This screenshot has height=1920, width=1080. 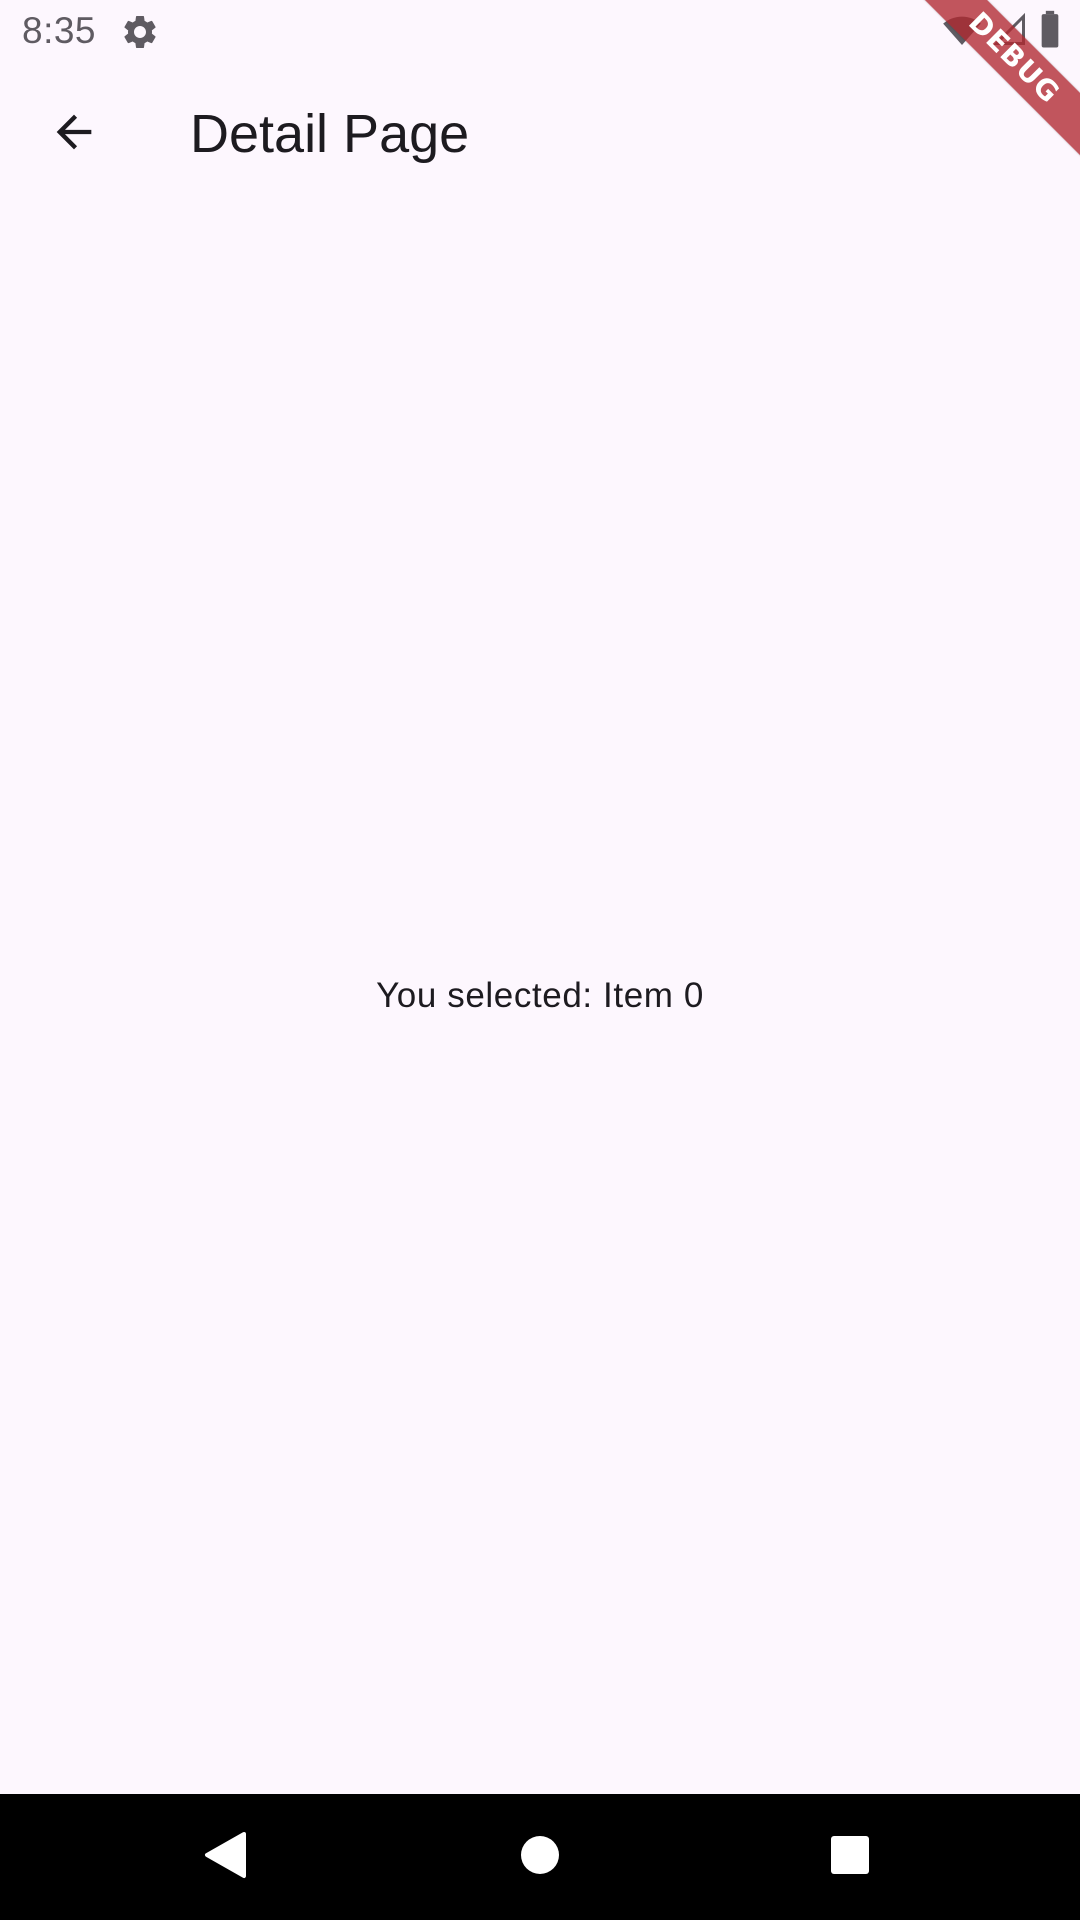 I want to click on nav-recents-button, so click(x=850, y=1857).